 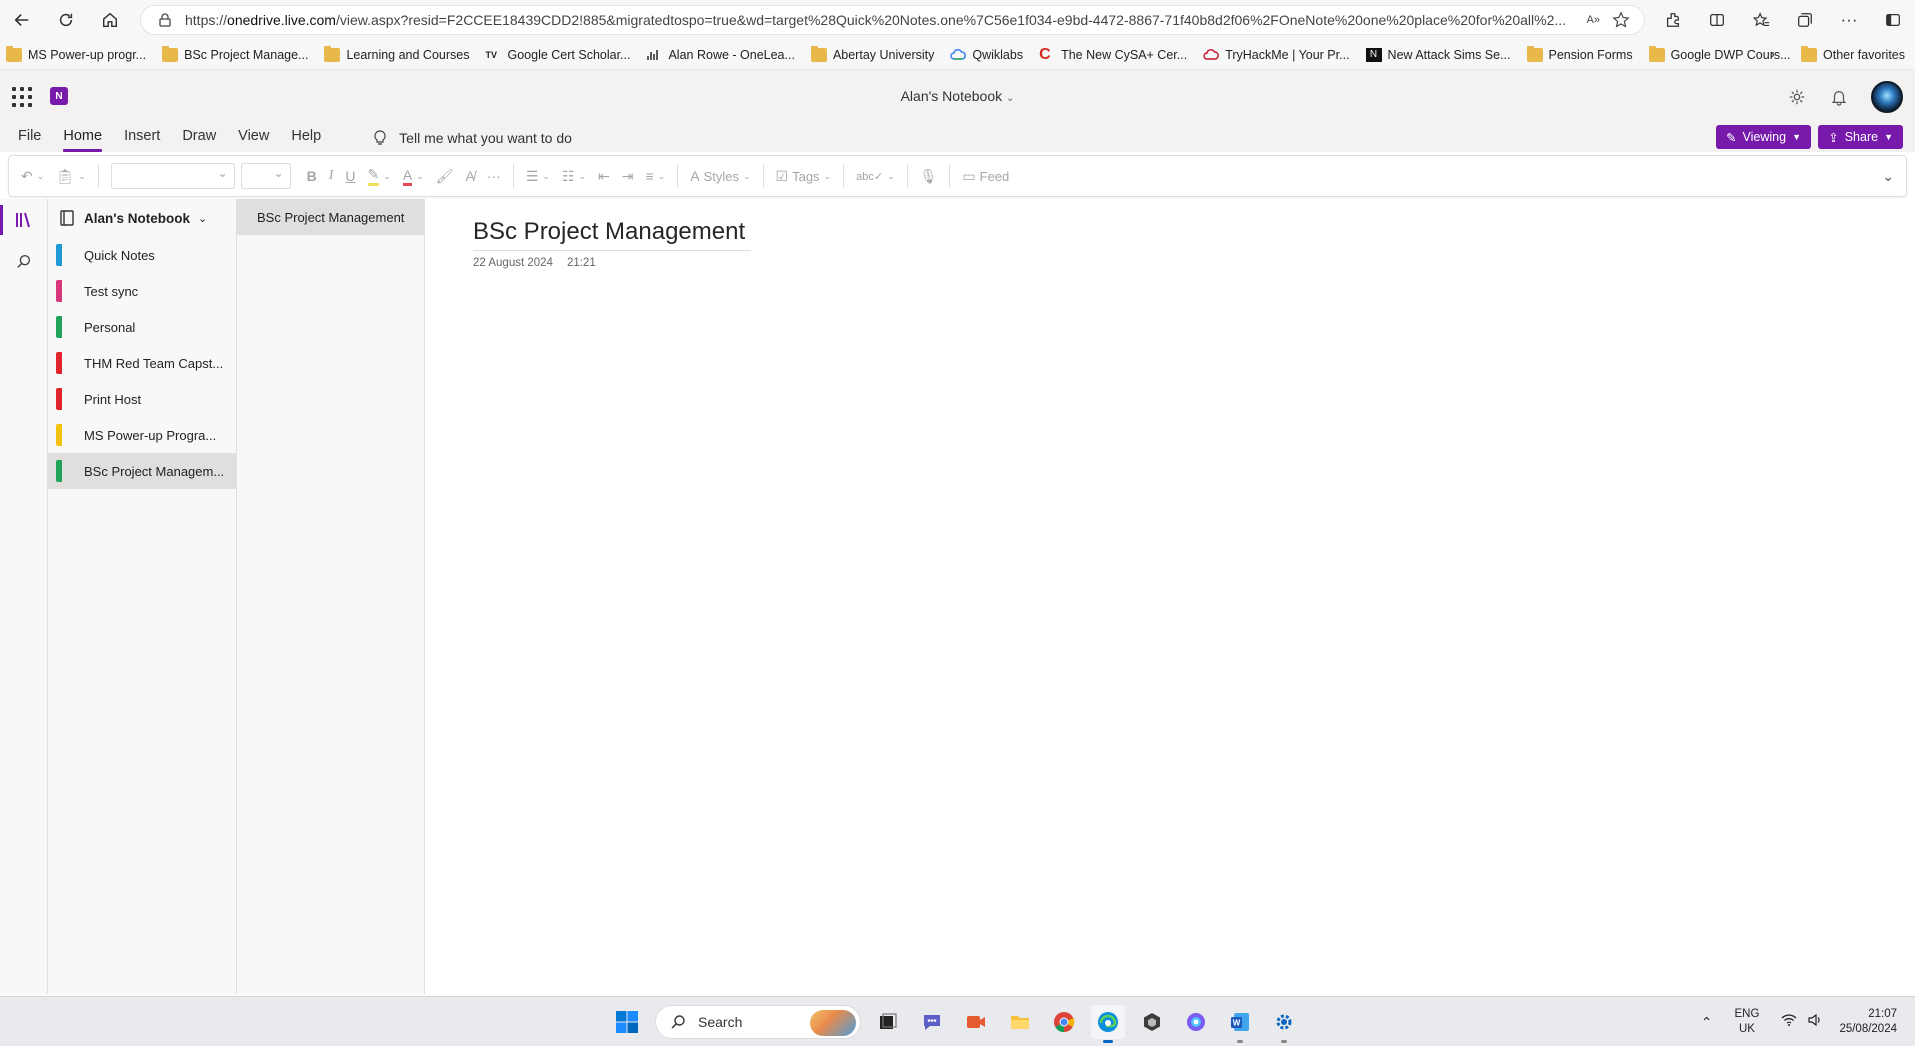 I want to click on font-size-select, so click(x=265, y=176).